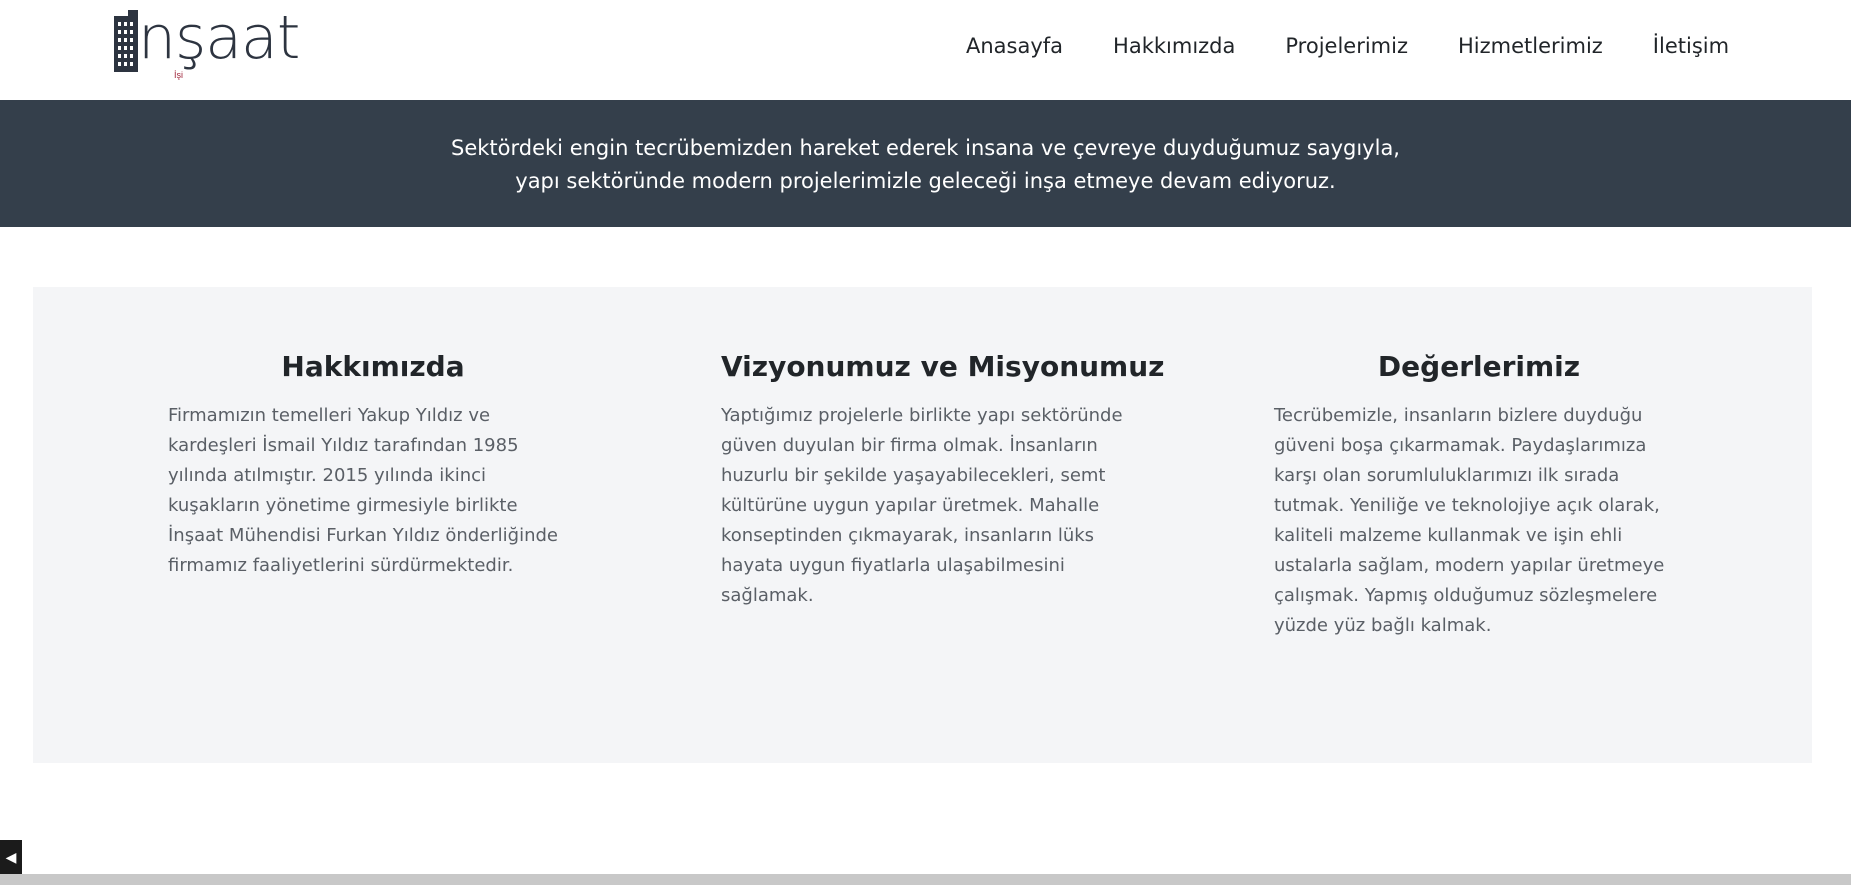 This screenshot has width=1851, height=885. What do you see at coordinates (178, 75) in the screenshot?
I see `logo-subtext: İşi` at bounding box center [178, 75].